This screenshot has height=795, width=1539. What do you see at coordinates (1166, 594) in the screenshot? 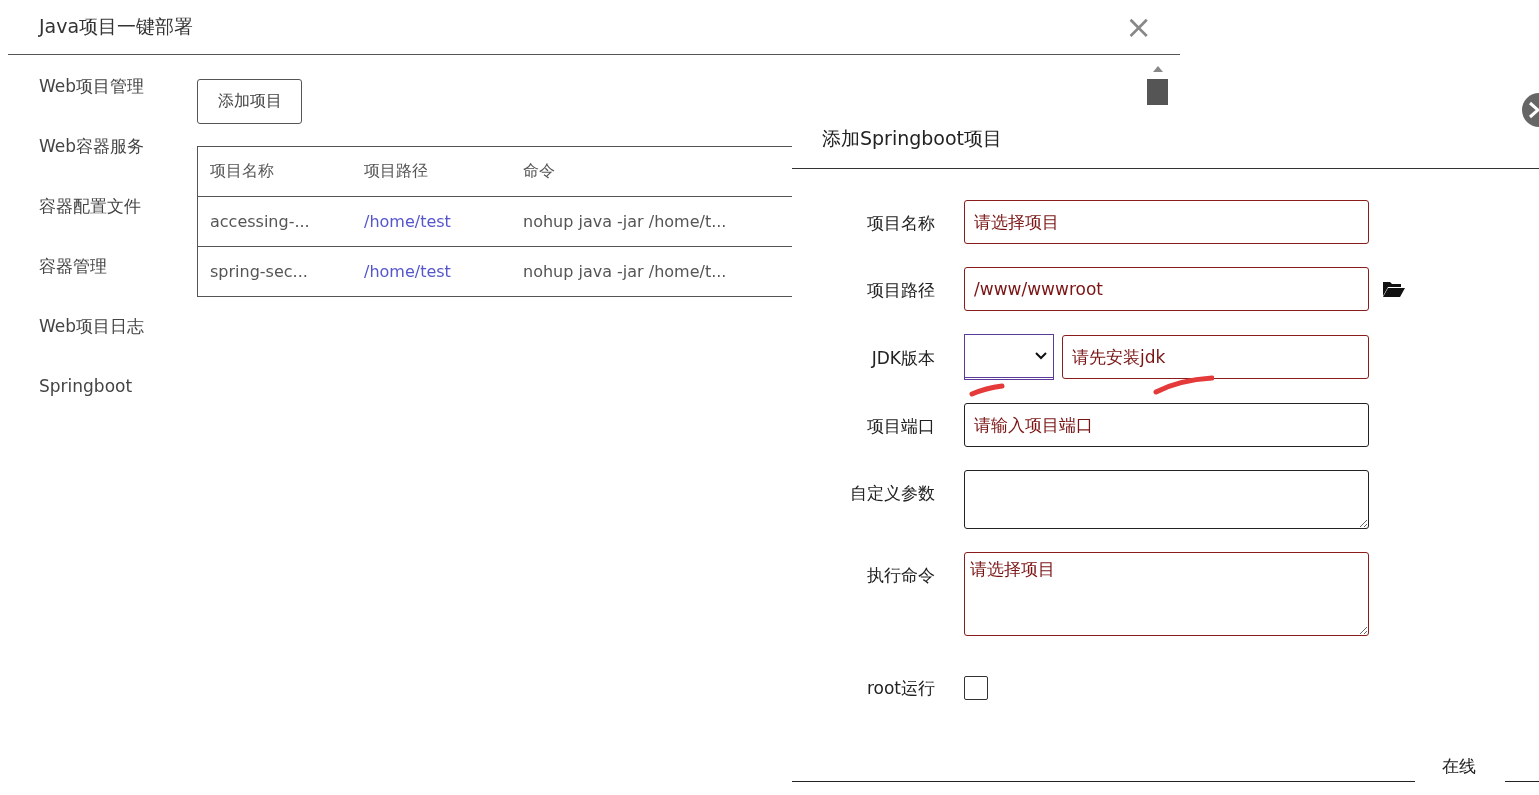
I see `text-area: 请选择项目` at bounding box center [1166, 594].